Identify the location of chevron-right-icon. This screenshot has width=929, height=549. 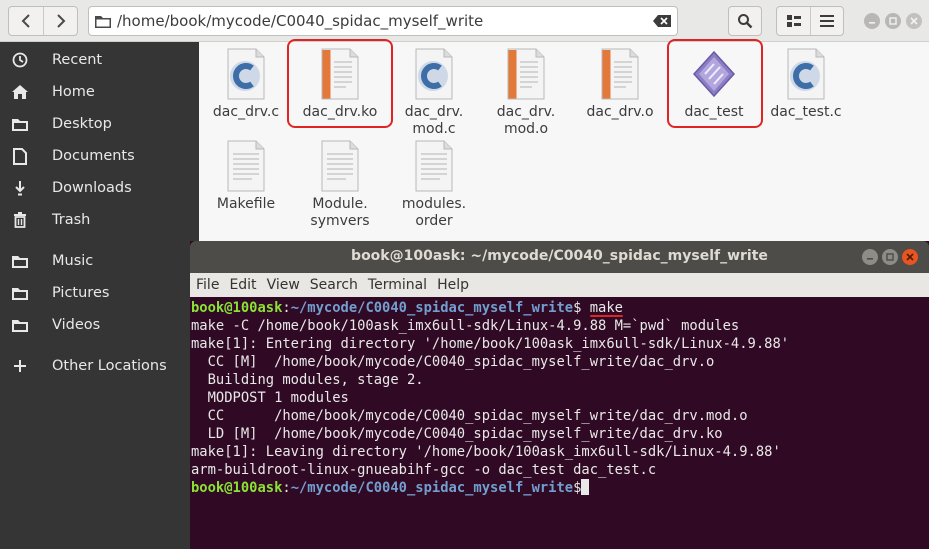
(60, 21).